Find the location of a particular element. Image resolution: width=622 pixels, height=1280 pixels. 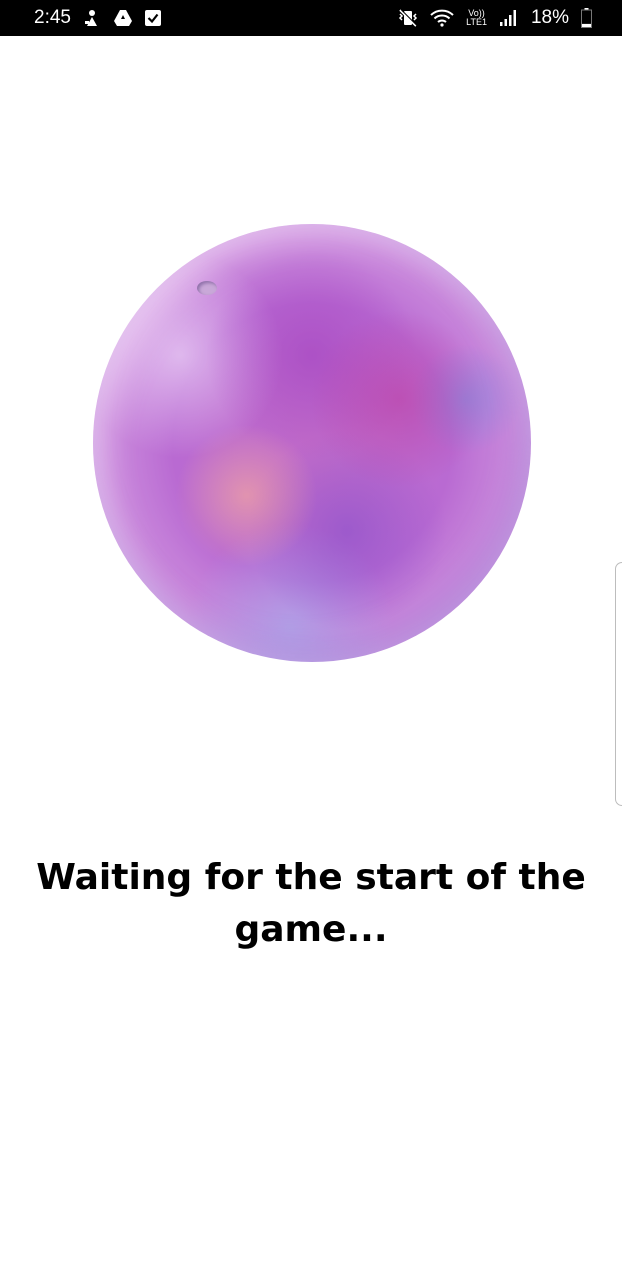

battery-icon is located at coordinates (586, 18).